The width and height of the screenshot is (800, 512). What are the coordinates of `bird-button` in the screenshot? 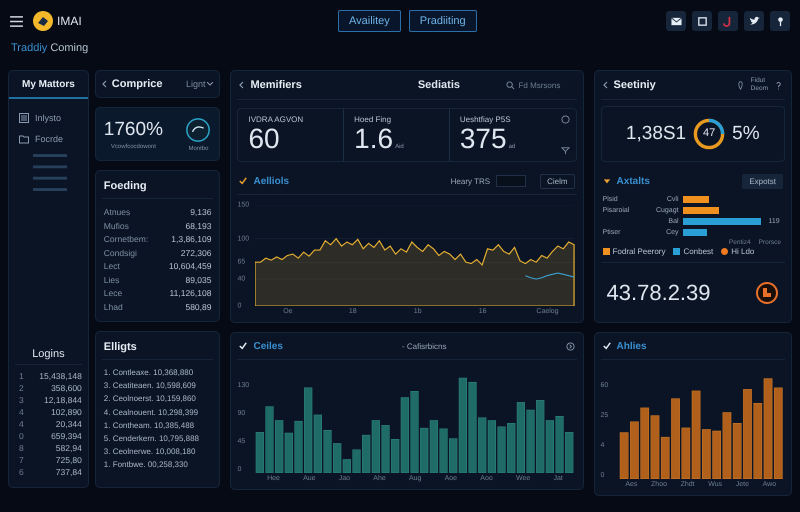 It's located at (754, 21).